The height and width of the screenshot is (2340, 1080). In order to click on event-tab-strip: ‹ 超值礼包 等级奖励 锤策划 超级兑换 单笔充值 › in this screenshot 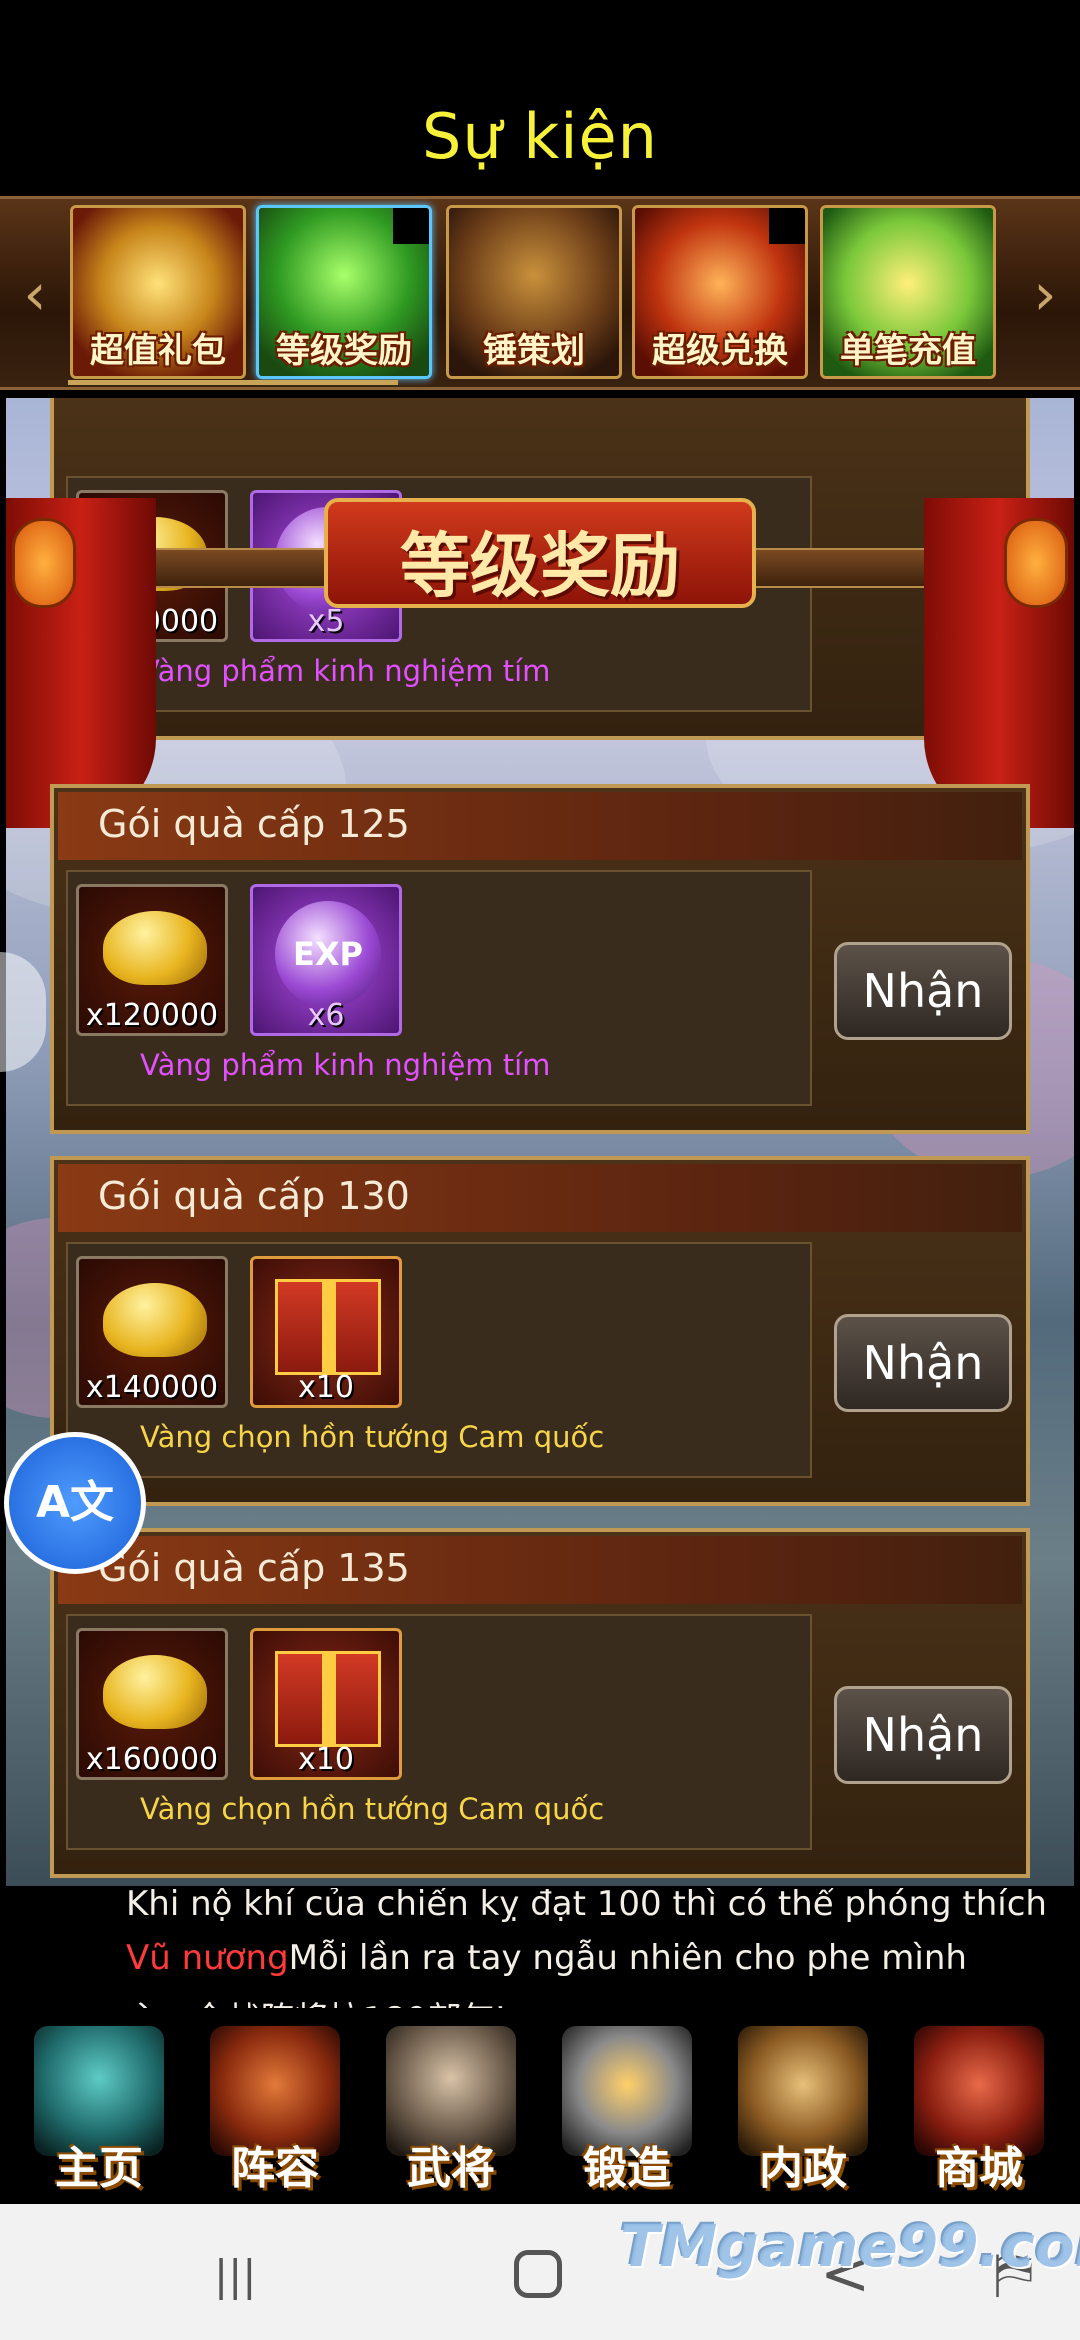, I will do `click(540, 293)`.